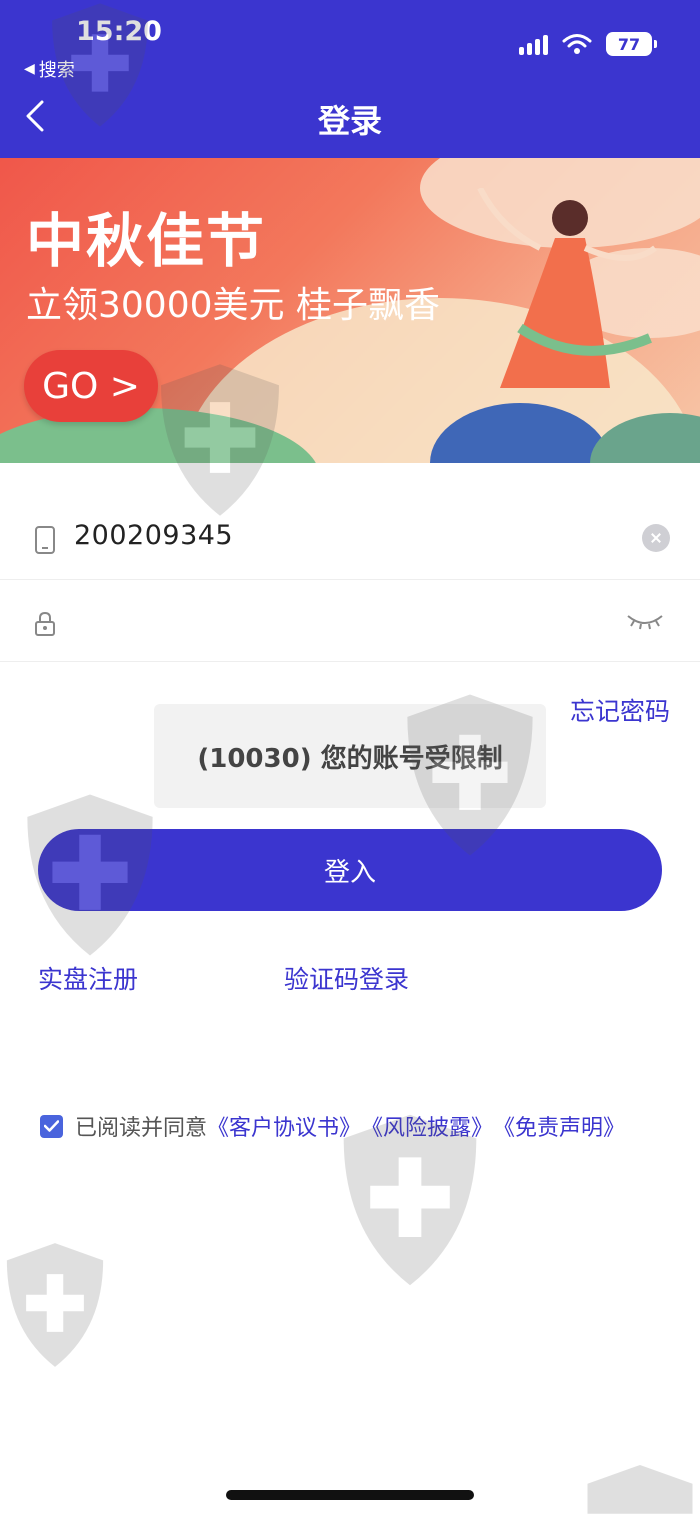 Image resolution: width=700 pixels, height=1515 pixels. What do you see at coordinates (533, 44) in the screenshot?
I see `signal-icon` at bounding box center [533, 44].